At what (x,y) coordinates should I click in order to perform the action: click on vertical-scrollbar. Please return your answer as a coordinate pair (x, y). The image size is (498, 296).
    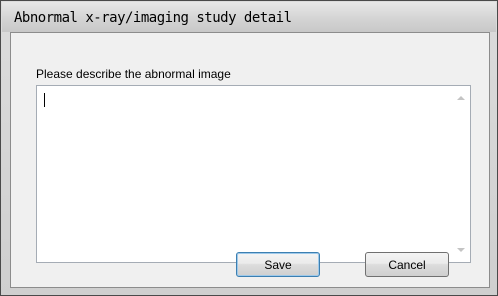
    Looking at the image, I should click on (461, 174).